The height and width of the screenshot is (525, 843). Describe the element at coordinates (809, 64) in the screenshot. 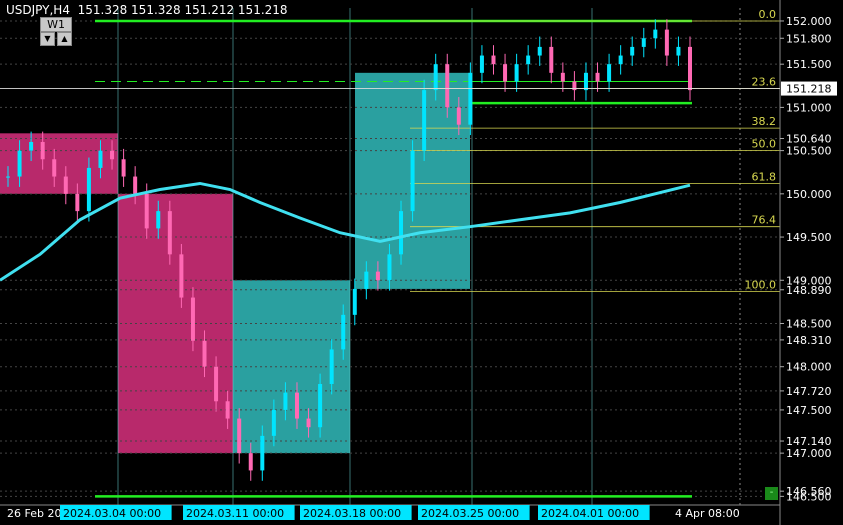

I see `price-tick-label: 151.500` at that location.